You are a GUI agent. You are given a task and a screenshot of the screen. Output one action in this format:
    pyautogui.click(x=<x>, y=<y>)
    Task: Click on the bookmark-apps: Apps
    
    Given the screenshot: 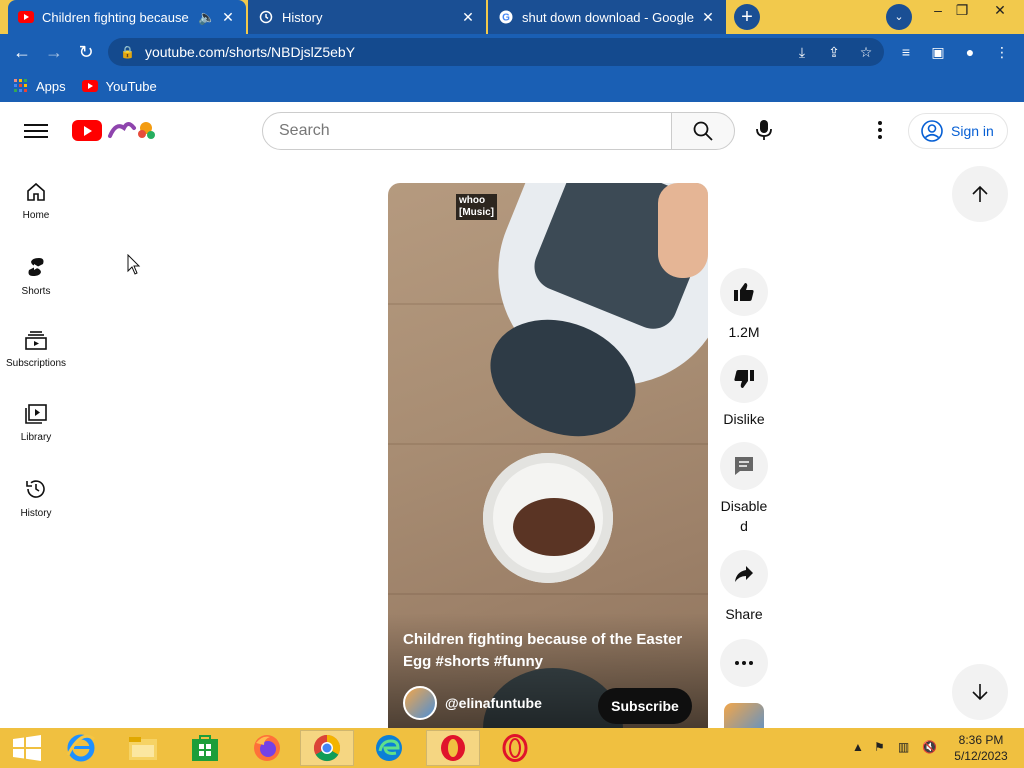 What is the action you would take?
    pyautogui.click(x=40, y=86)
    